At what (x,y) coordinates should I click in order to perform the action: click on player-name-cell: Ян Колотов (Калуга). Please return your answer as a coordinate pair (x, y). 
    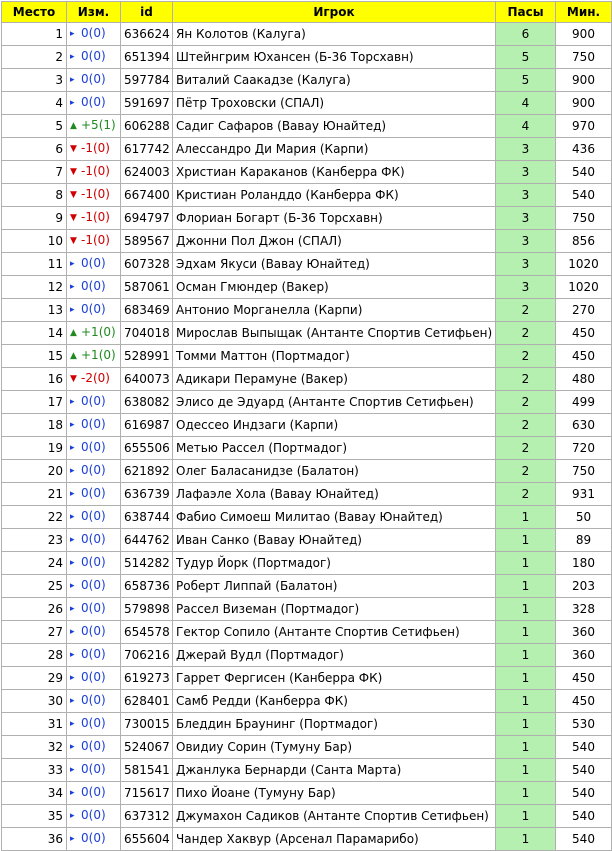
    Looking at the image, I should click on (334, 34).